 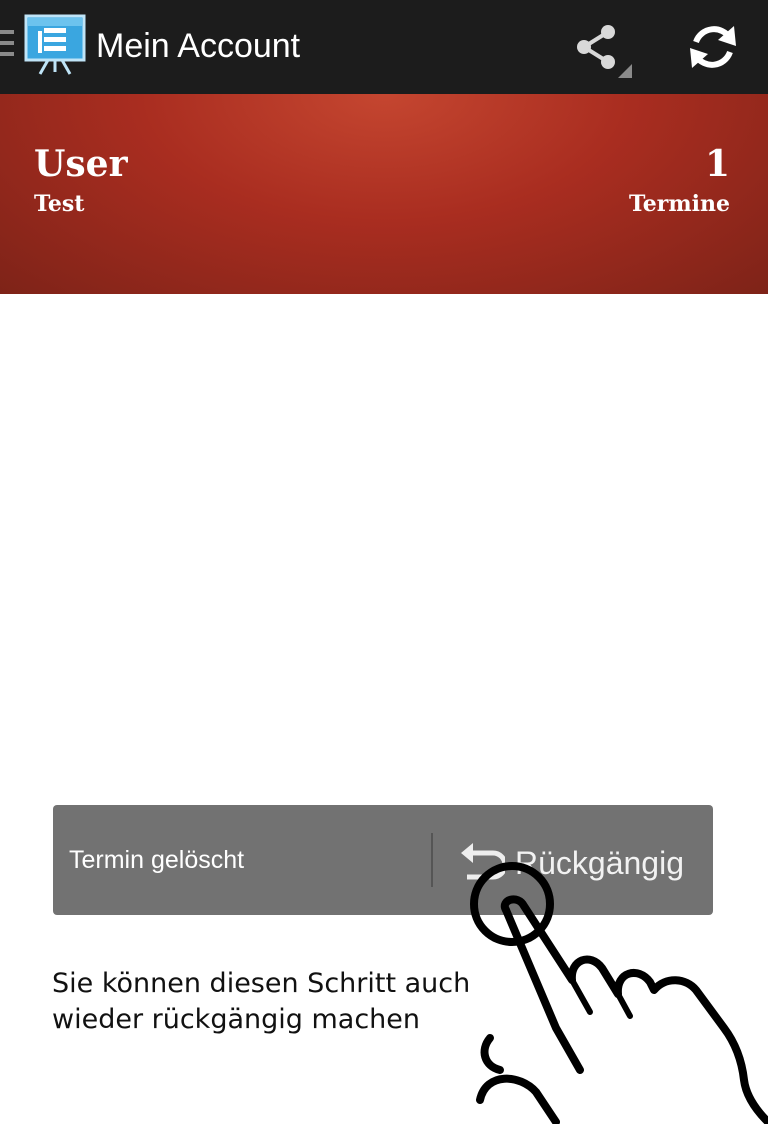 I want to click on appointment-count: 1, so click(x=717, y=164).